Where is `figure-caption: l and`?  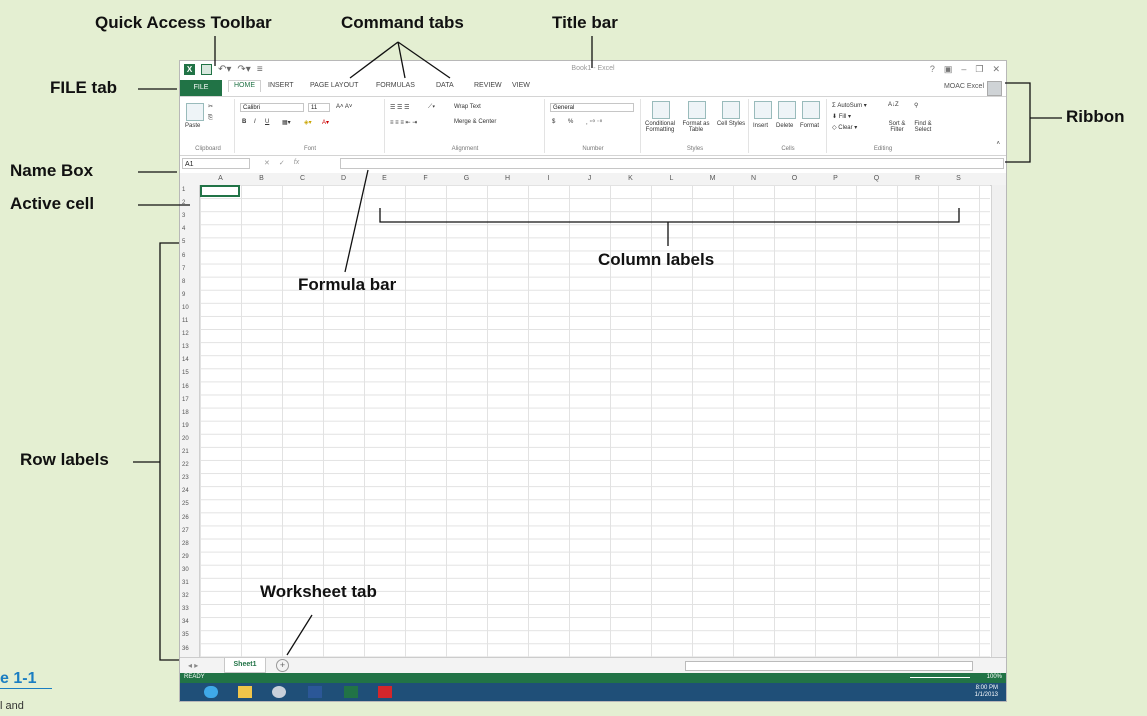
figure-caption: l and is located at coordinates (12, 706).